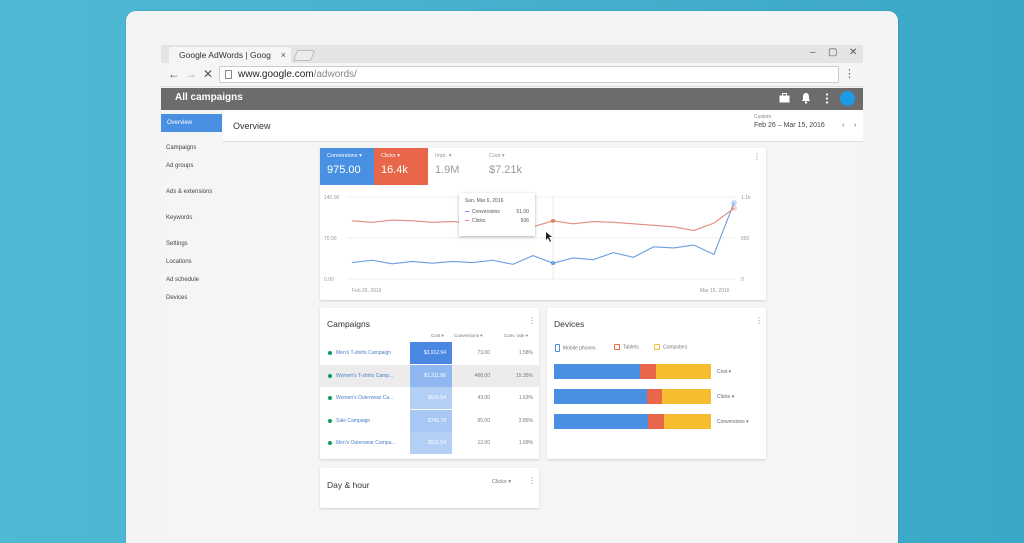 This screenshot has width=1024, height=543. I want to click on tooltip-label: Clicks, so click(479, 221).